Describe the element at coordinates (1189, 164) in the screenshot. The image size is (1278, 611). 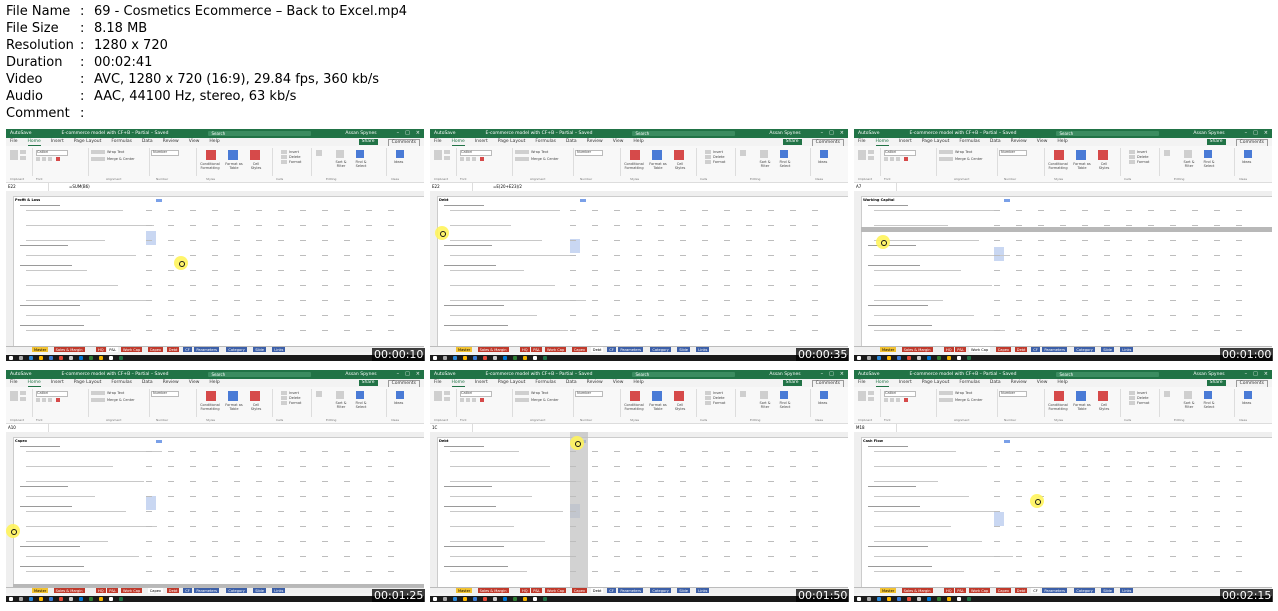
I see `sort-filter-button: Sort & Filter` at that location.